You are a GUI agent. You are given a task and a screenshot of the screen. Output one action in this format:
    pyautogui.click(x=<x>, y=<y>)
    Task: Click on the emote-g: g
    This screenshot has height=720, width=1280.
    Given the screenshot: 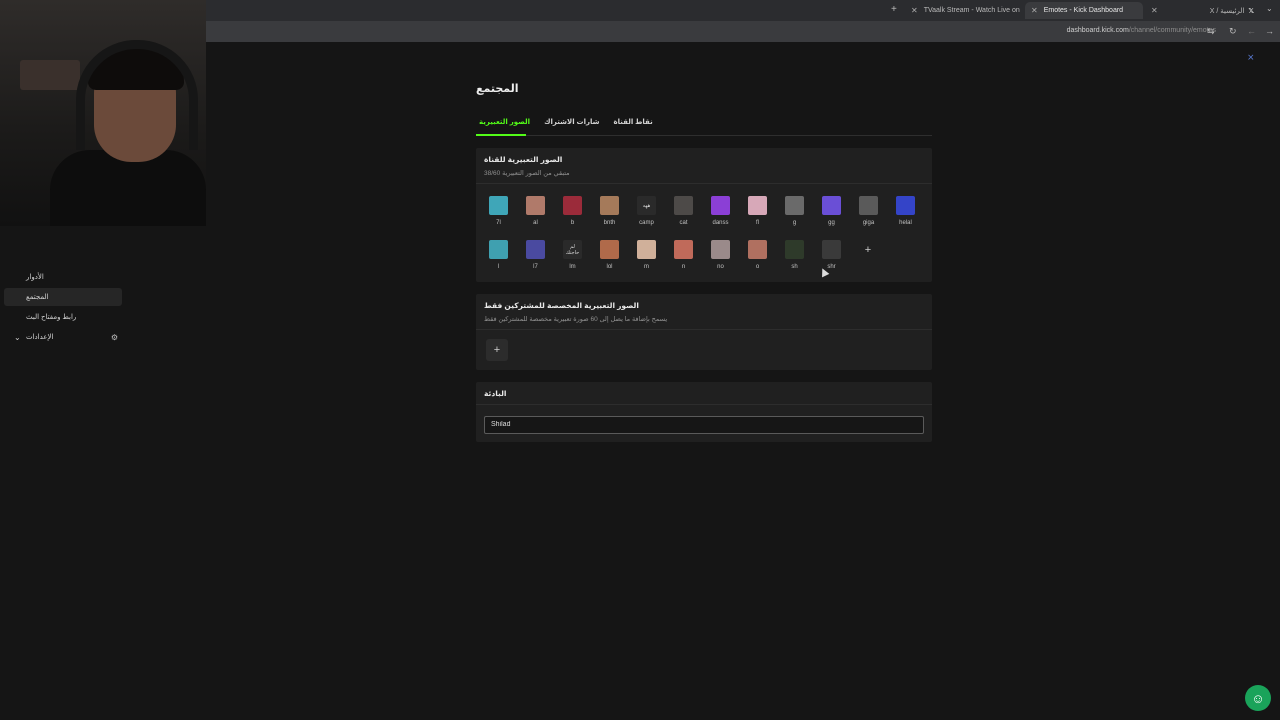 What is the action you would take?
    pyautogui.click(x=794, y=214)
    